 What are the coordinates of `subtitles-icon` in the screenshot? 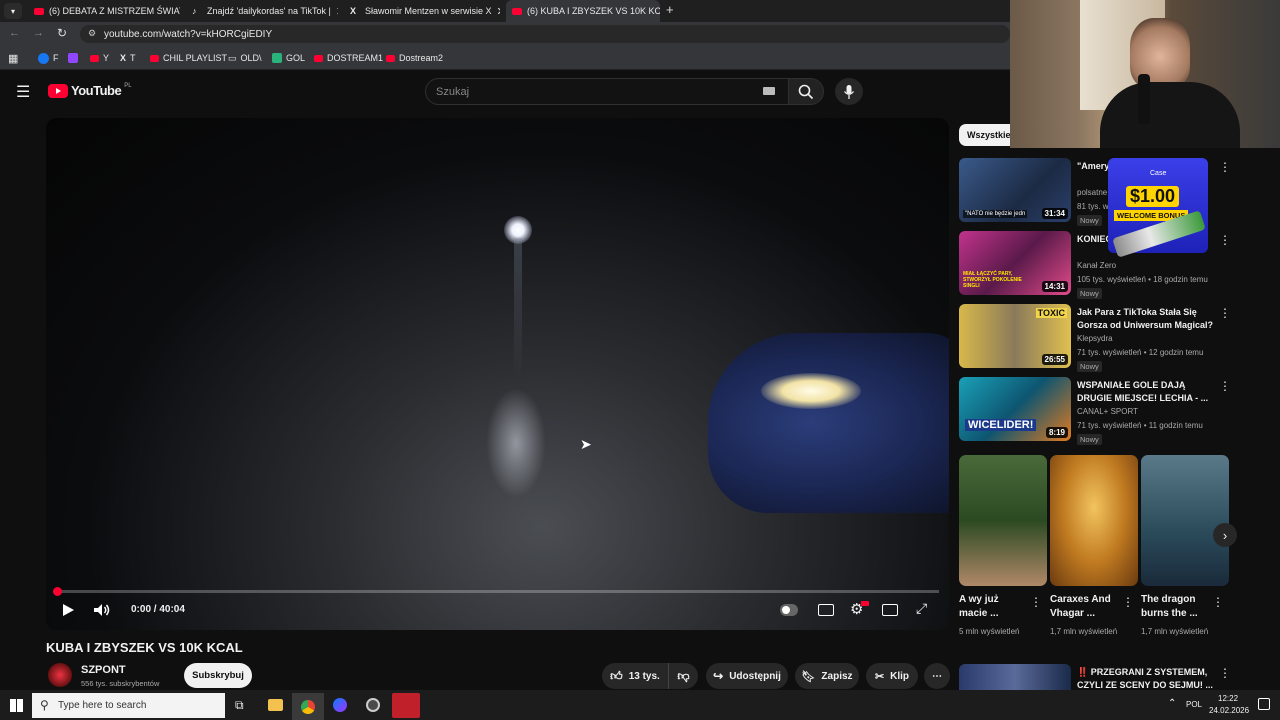 It's located at (826, 610).